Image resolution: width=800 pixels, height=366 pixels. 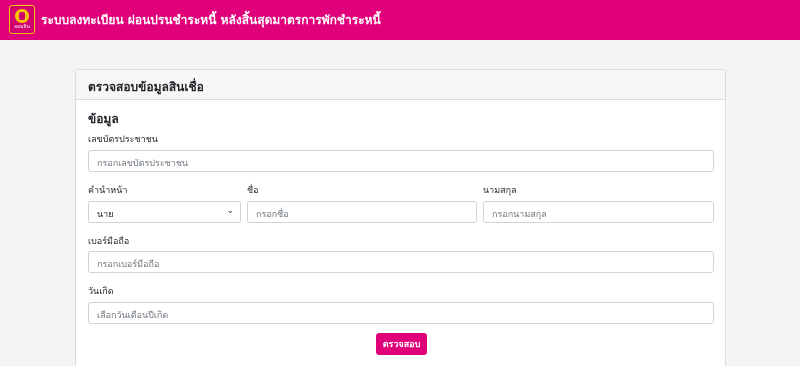 What do you see at coordinates (164, 212) in the screenshot?
I see `prefix-select: นาย ⌄` at bounding box center [164, 212].